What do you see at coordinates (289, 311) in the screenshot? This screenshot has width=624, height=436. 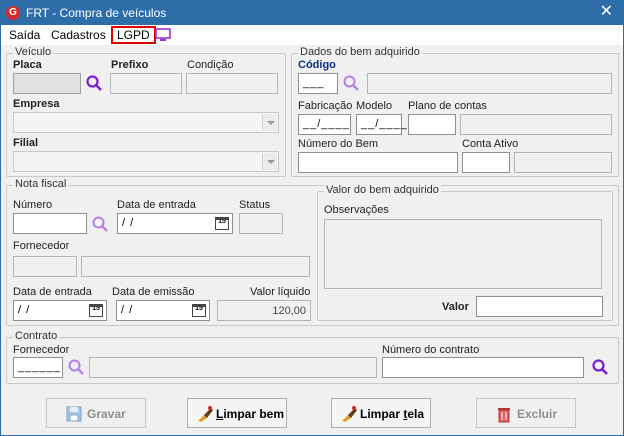 I see `valor-liquido-value: 120,00` at bounding box center [289, 311].